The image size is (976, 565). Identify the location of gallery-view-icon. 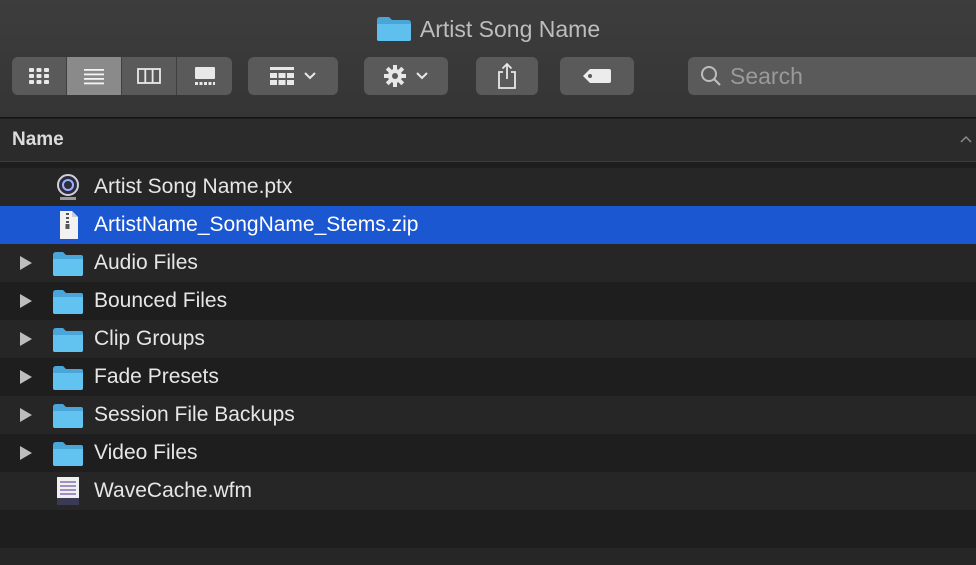
(204, 76).